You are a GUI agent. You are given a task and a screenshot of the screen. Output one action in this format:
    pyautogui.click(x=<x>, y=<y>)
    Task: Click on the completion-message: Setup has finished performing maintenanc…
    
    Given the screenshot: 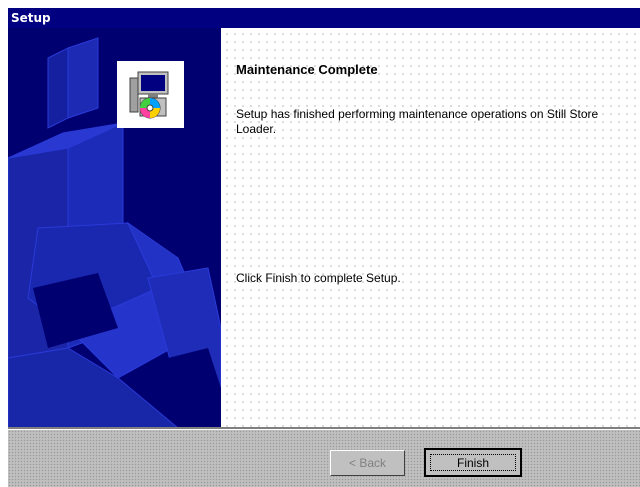 What is the action you would take?
    pyautogui.click(x=417, y=121)
    